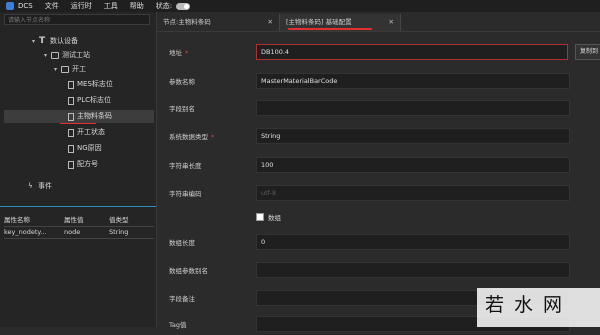 This screenshot has height=335, width=600. Describe the element at coordinates (413, 108) in the screenshot. I see `alias-input` at that location.